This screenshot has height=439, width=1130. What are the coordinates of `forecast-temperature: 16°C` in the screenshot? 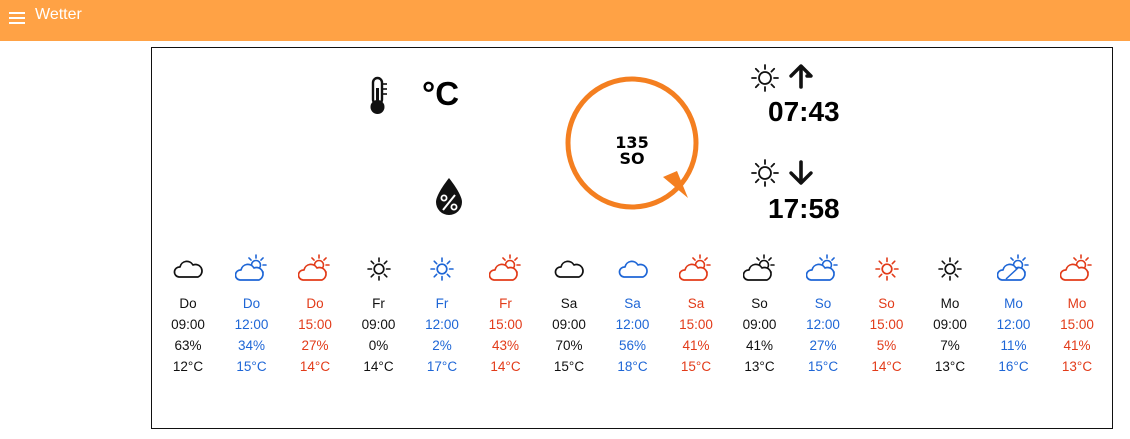 It's located at (1013, 366).